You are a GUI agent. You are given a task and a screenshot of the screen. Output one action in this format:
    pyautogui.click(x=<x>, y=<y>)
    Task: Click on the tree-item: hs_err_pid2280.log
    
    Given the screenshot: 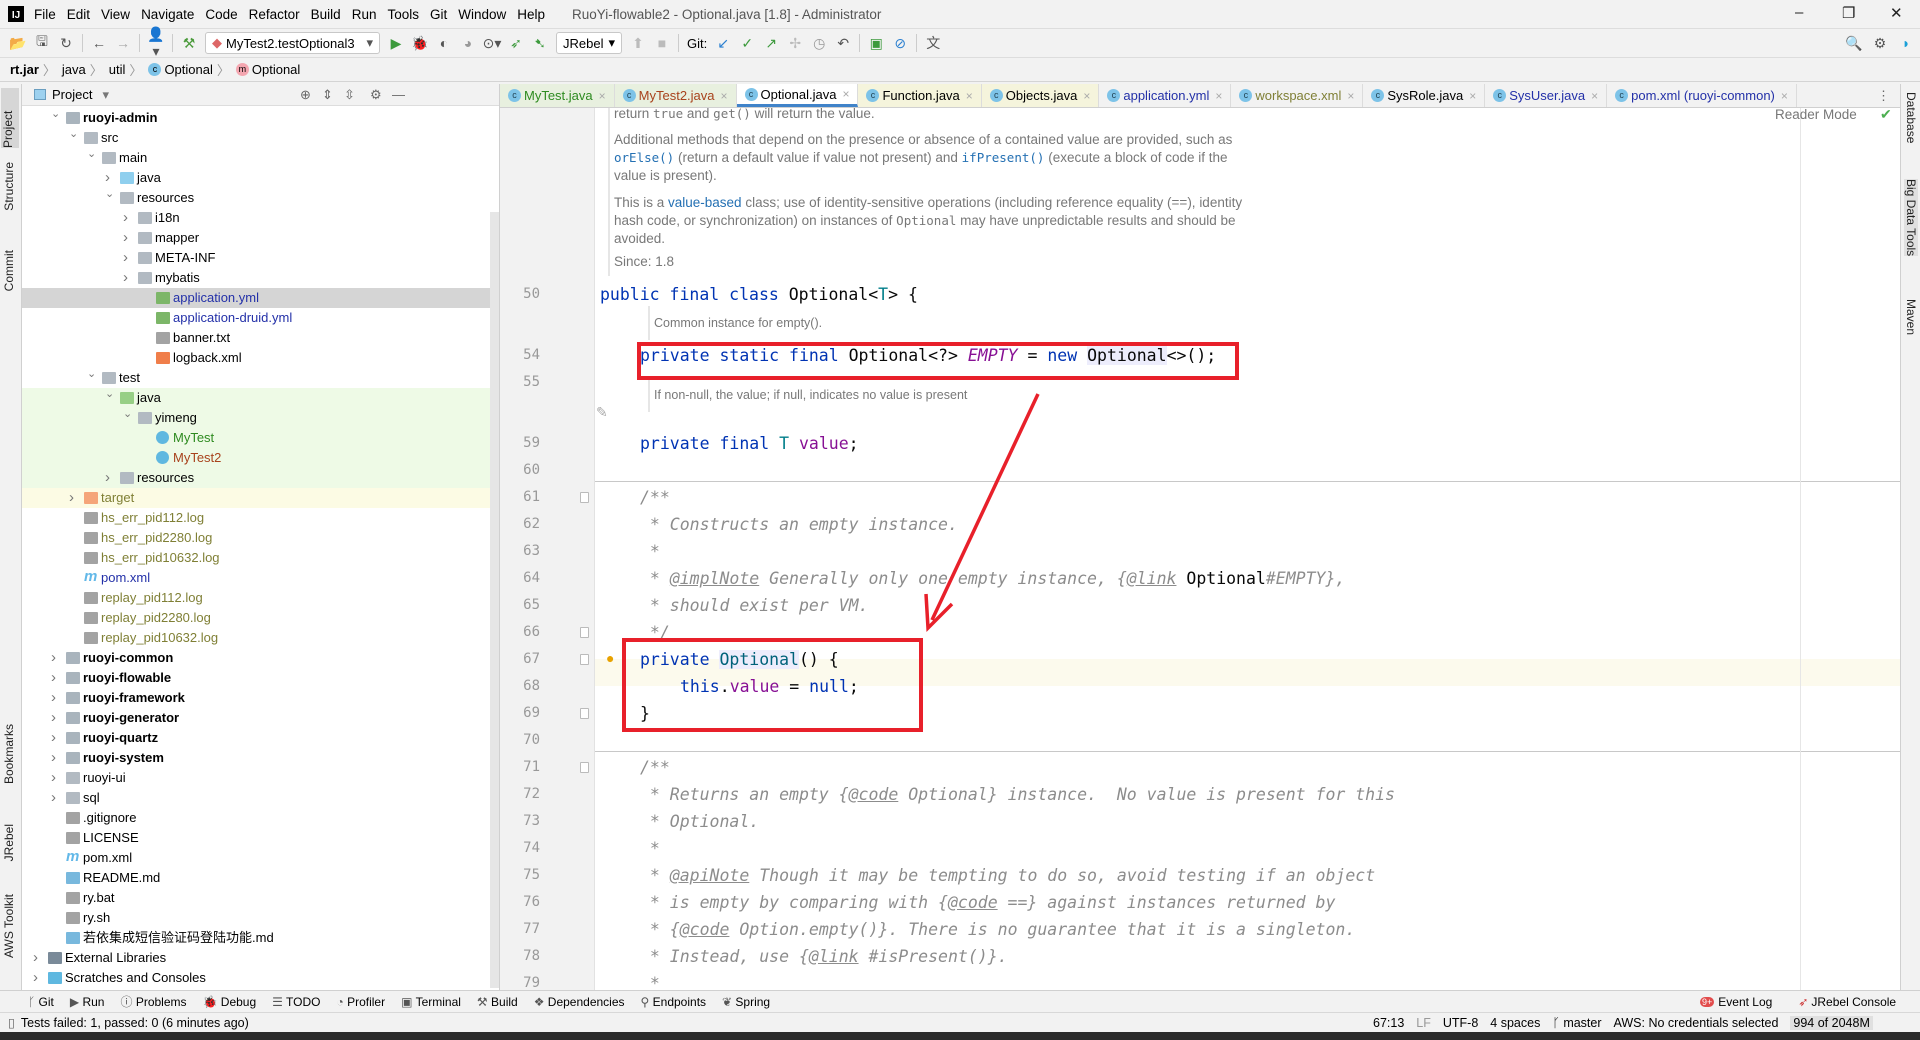 What is the action you would take?
    pyautogui.click(x=260, y=538)
    